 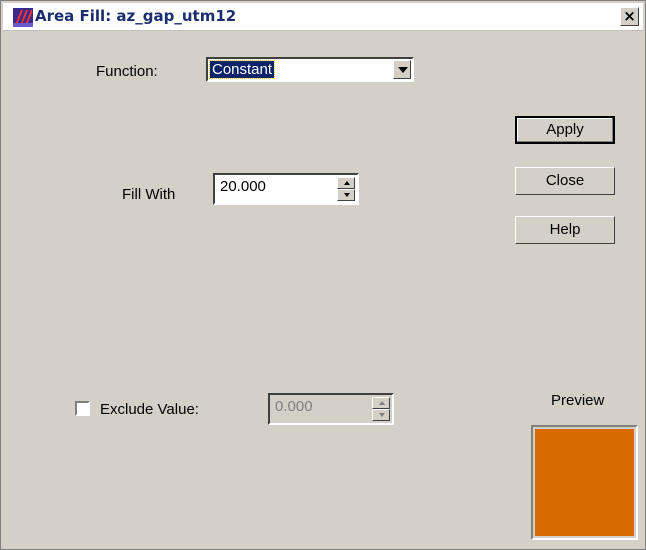 I want to click on chevron-down-icon, so click(x=403, y=70).